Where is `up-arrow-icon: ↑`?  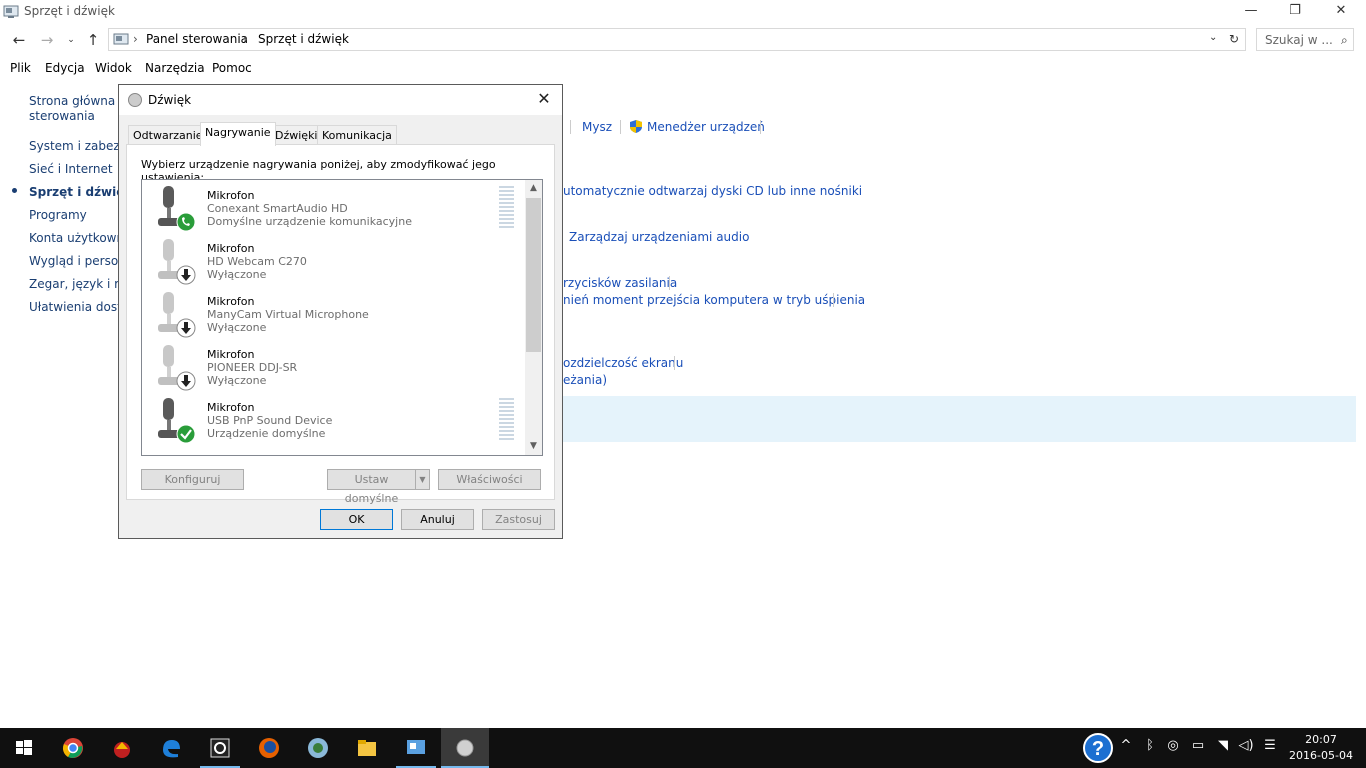 up-arrow-icon: ↑ is located at coordinates (93, 40).